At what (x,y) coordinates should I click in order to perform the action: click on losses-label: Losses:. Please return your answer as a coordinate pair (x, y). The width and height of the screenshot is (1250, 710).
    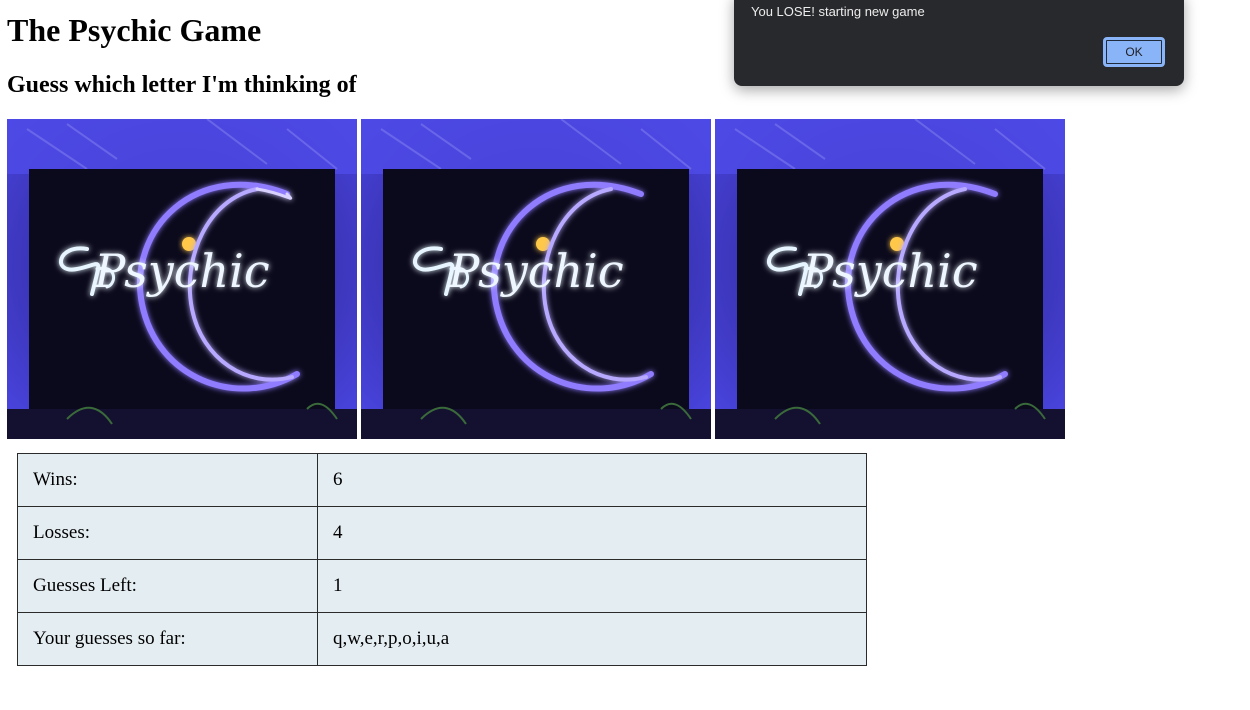
    Looking at the image, I should click on (167, 533).